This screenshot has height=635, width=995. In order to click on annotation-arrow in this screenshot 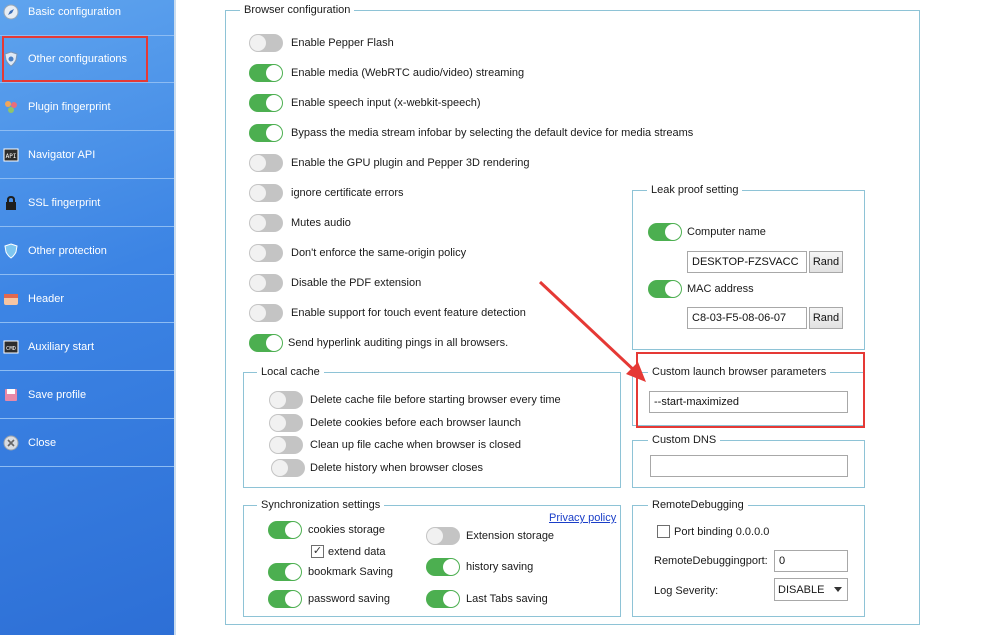, I will do `click(592, 331)`.